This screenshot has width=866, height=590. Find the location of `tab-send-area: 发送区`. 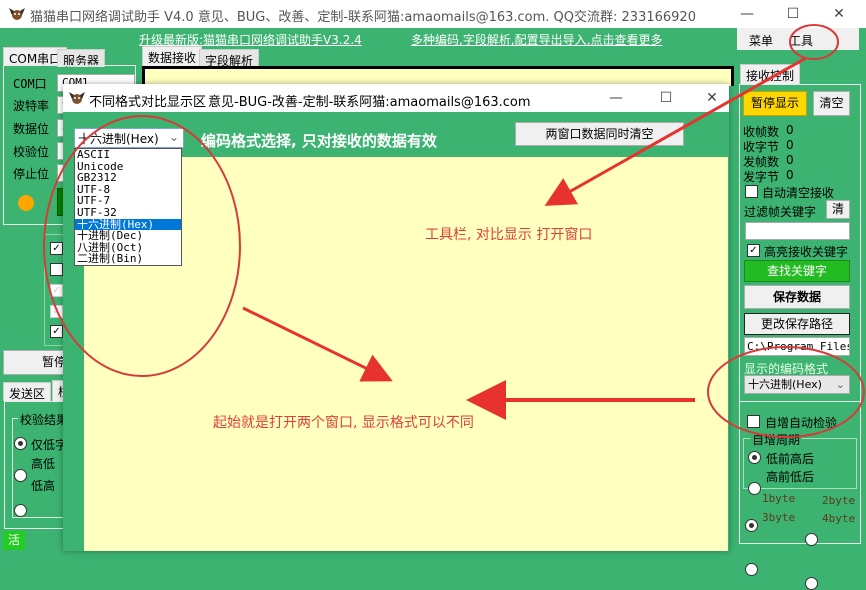

tab-send-area: 发送区 is located at coordinates (27, 391).